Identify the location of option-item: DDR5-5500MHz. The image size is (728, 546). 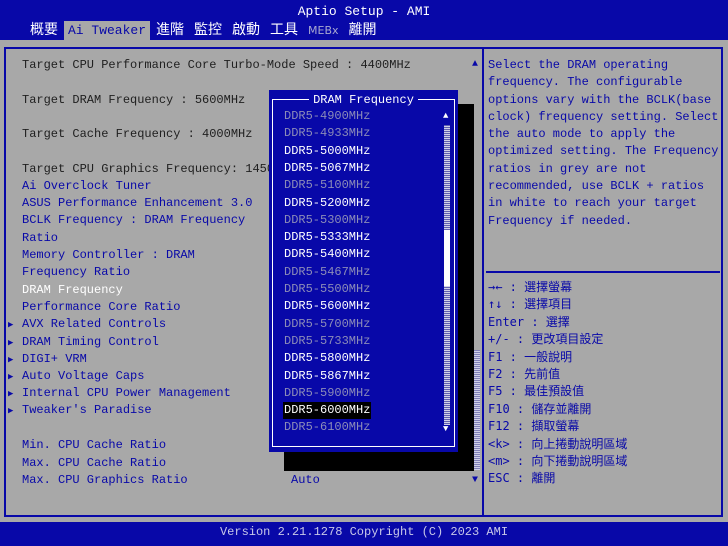
(327, 289).